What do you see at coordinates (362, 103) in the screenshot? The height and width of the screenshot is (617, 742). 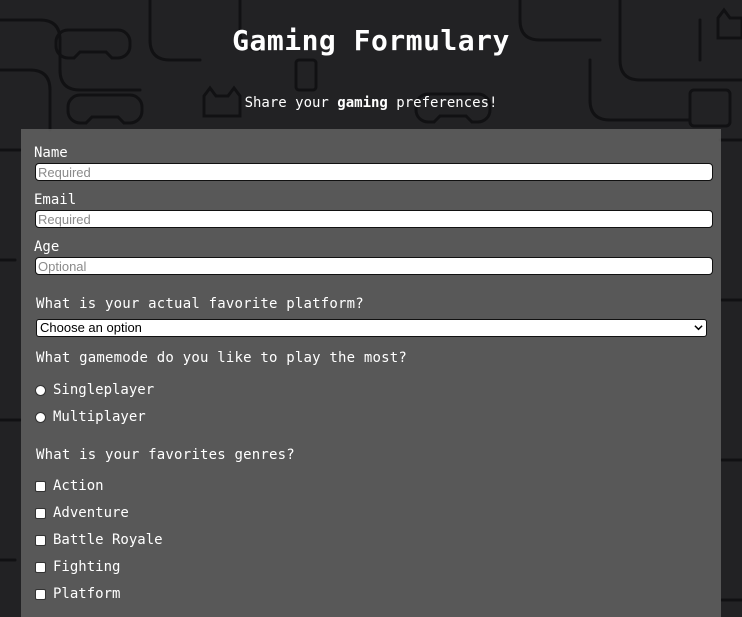 I see `subtitle-text-bold: gaming` at bounding box center [362, 103].